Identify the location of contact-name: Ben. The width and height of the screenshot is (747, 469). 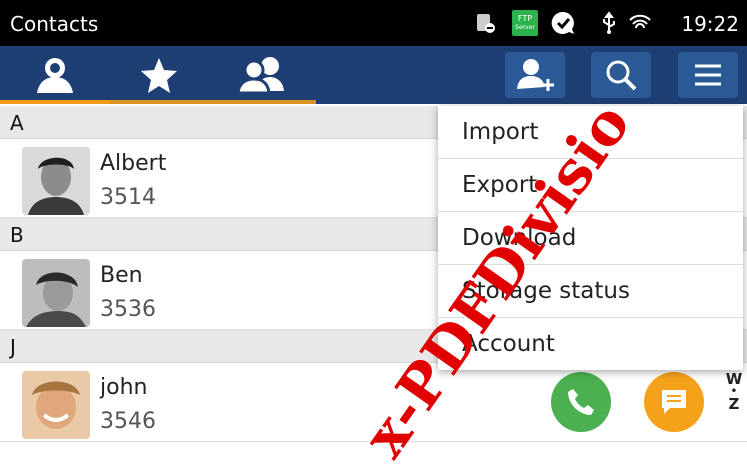
(121, 275).